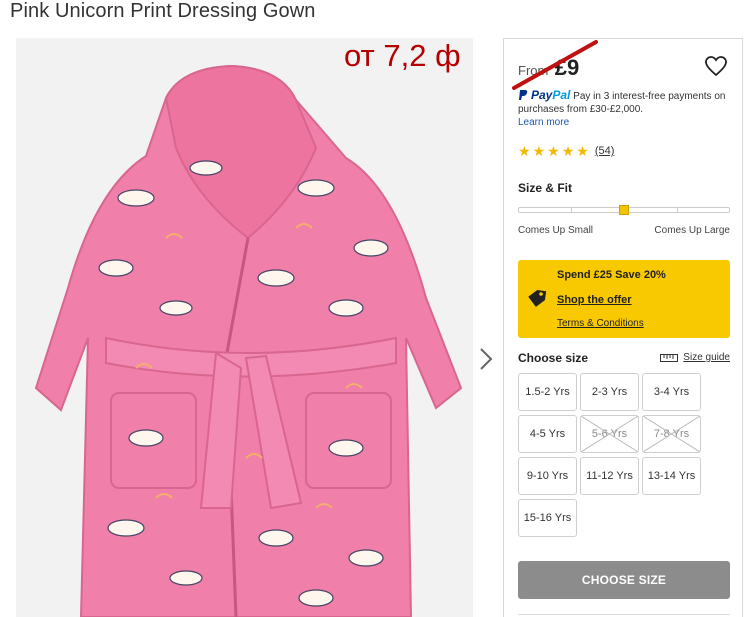 The image size is (753, 617). I want to click on paypal-logo: PayPal, so click(551, 95).